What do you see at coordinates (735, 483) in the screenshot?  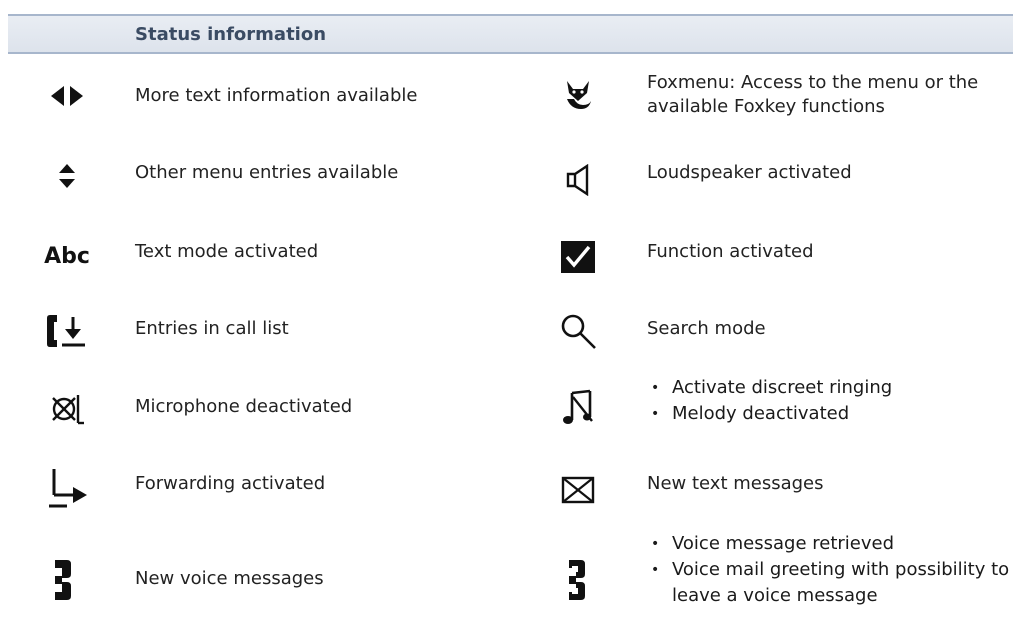 I see `right-item-label-6: New text messages` at bounding box center [735, 483].